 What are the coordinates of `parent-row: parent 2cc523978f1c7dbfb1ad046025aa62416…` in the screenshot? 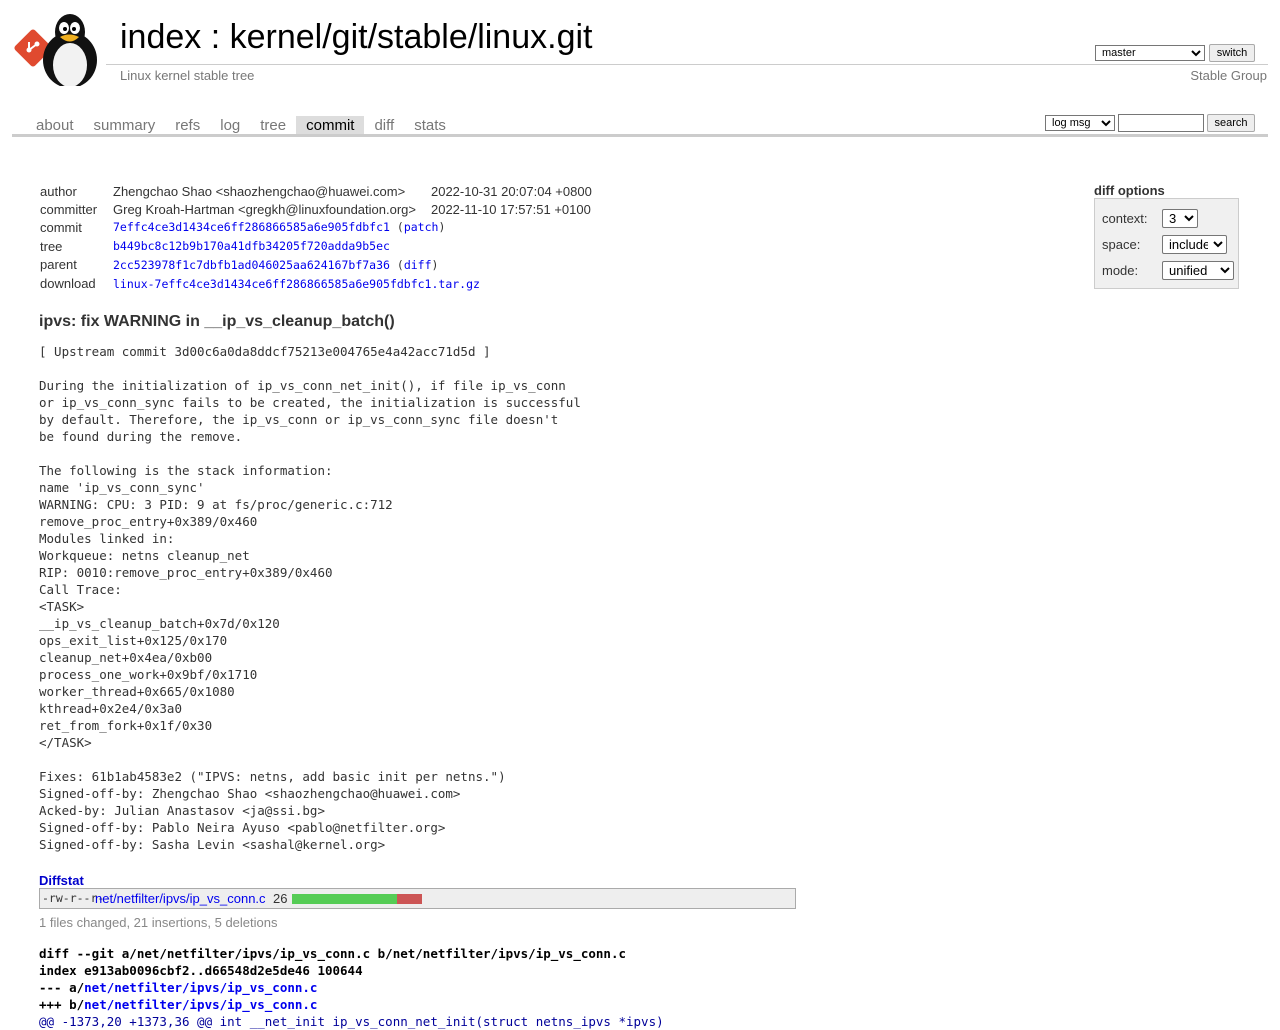 It's located at (316, 265).